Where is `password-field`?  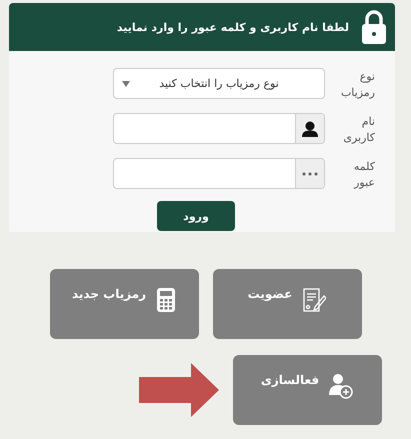 password-field is located at coordinates (219, 173).